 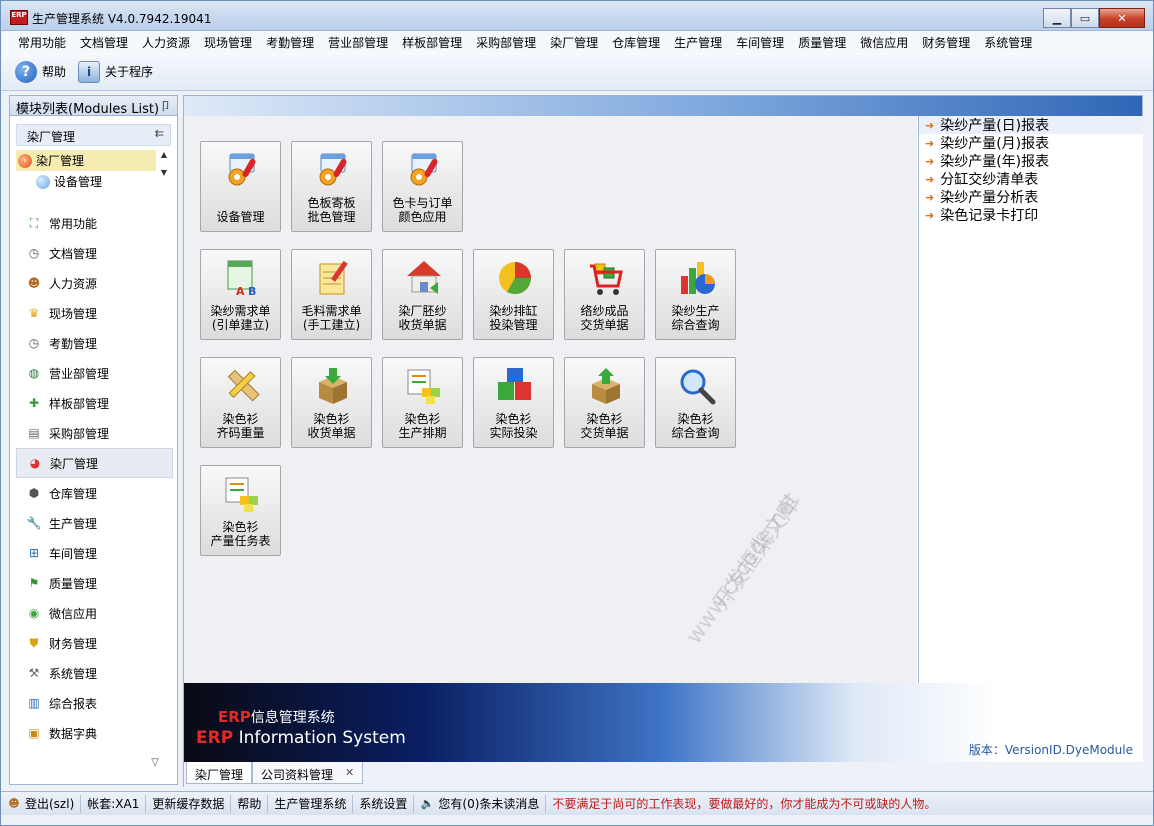 What do you see at coordinates (480, 803) in the screenshot?
I see `messages-button: 🔈 您有(0)条未读消息` at bounding box center [480, 803].